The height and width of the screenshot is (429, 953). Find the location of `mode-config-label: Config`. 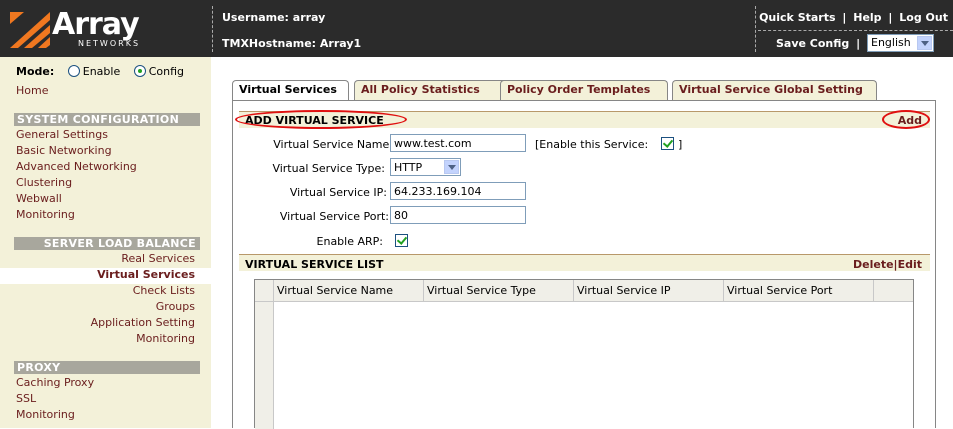

mode-config-label: Config is located at coordinates (166, 71).